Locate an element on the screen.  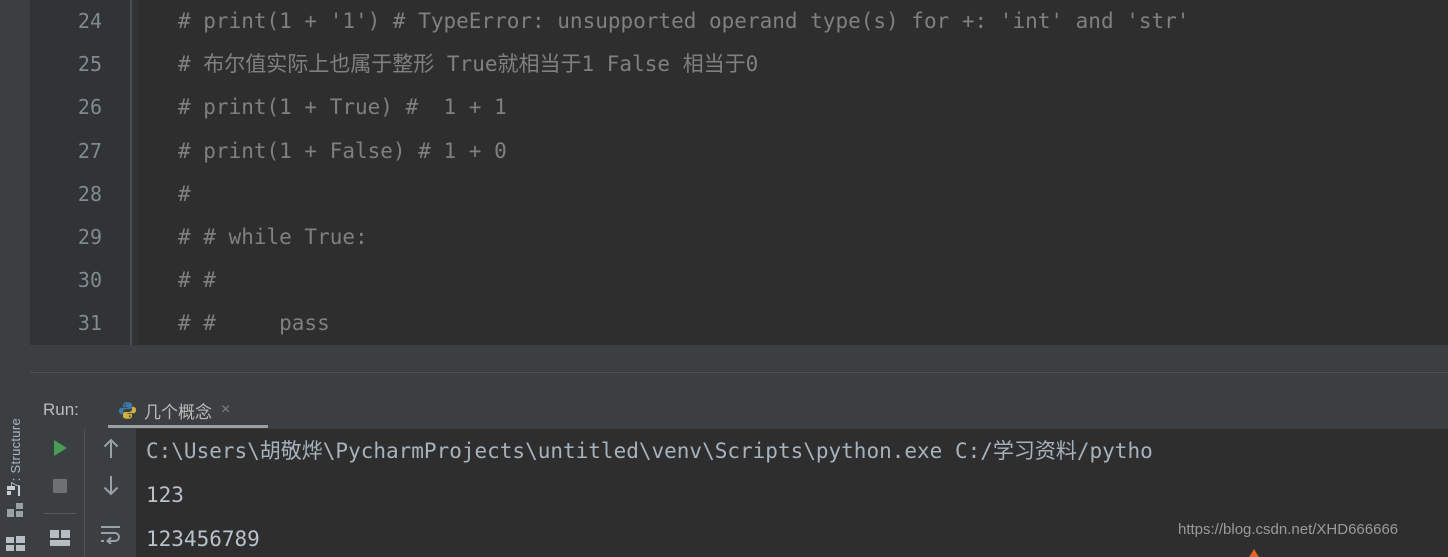
line-number-column: 24 25 26 27 28 29 30 31 is located at coordinates (84, 172).